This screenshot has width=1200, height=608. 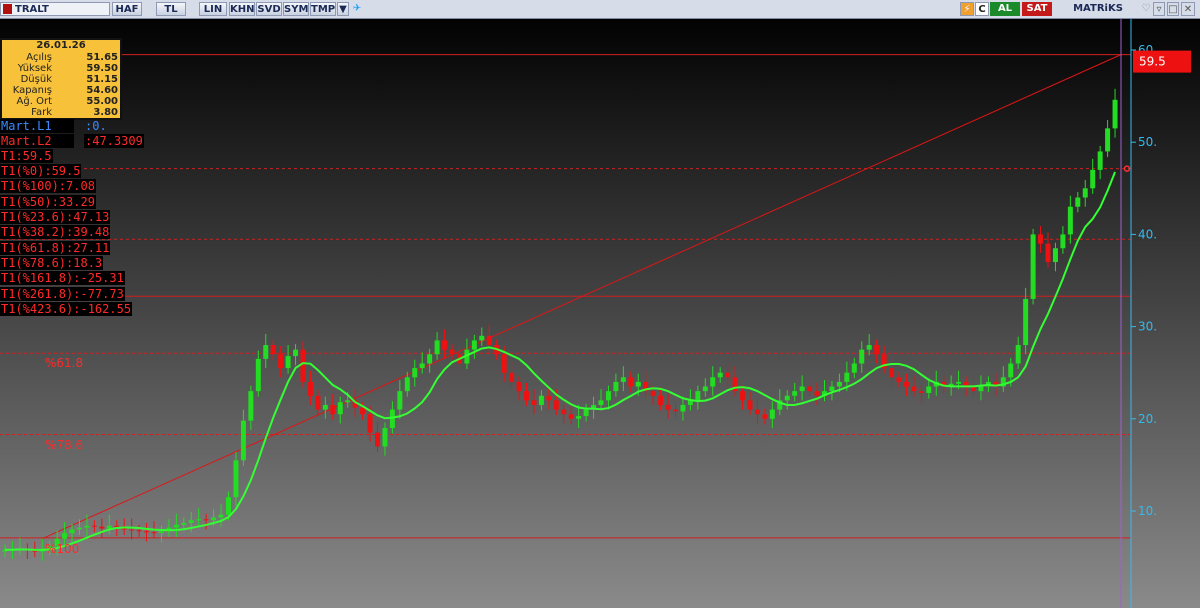 What do you see at coordinates (357, 9) in the screenshot?
I see `twitter-icon: ✈` at bounding box center [357, 9].